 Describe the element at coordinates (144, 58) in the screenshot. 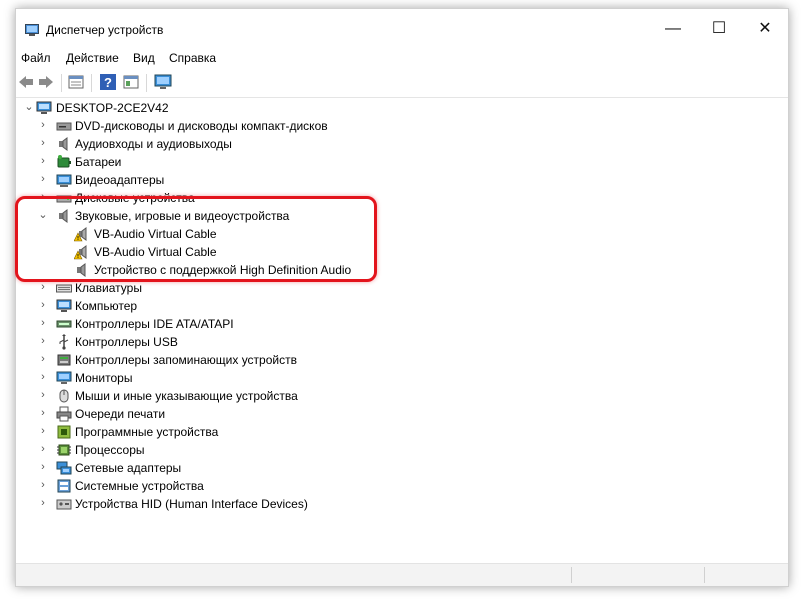

I see `menu-view: Вид` at that location.